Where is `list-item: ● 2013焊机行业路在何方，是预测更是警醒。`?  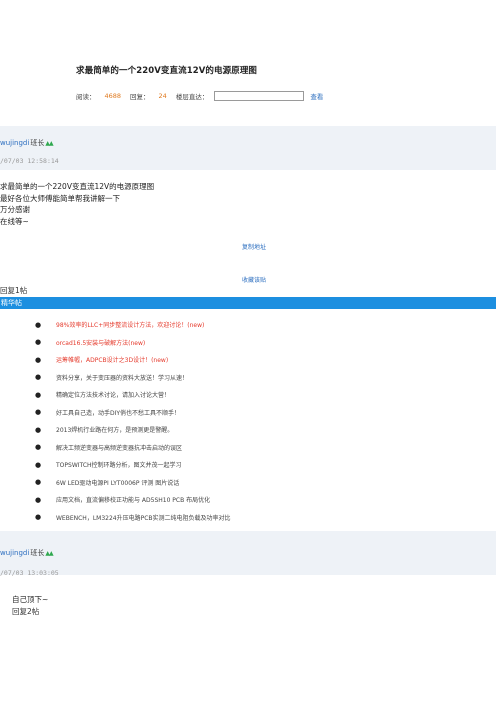
list-item: ● 2013焊机行业路在何方，是预测更是警醒。 is located at coordinates (240, 430).